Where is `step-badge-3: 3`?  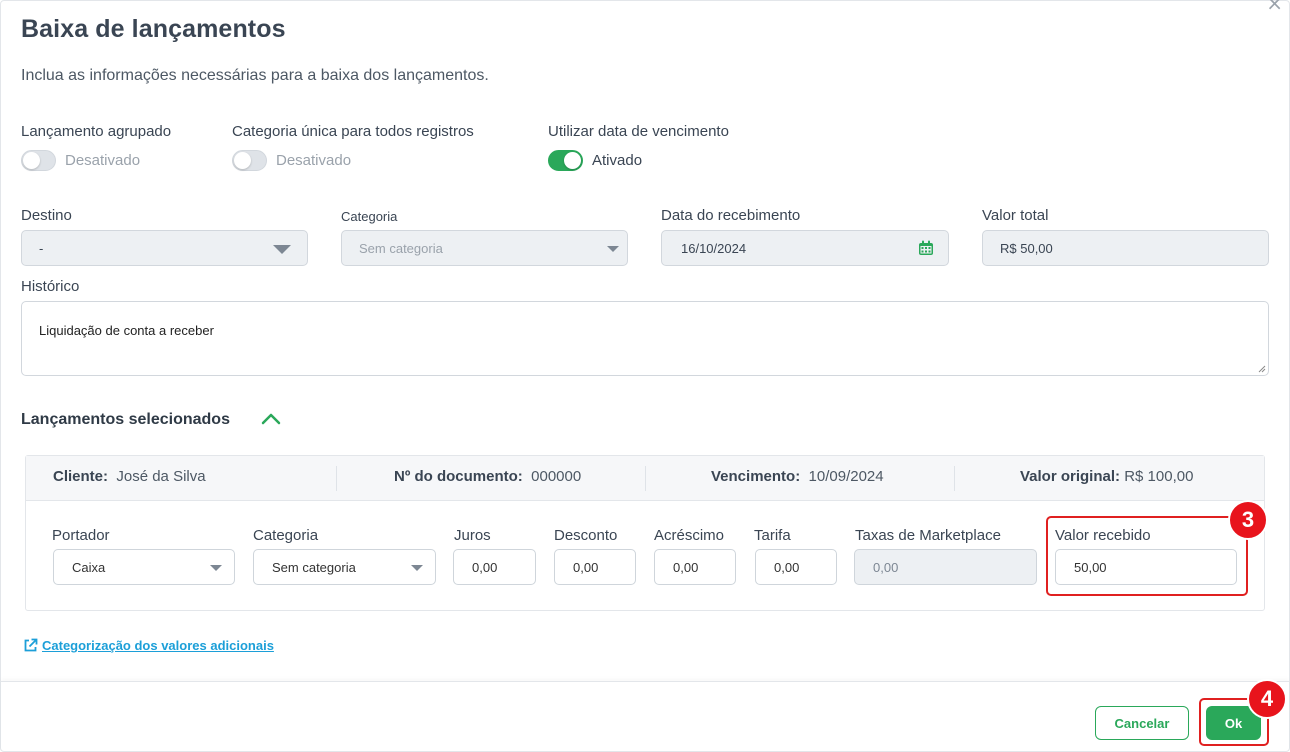 step-badge-3: 3 is located at coordinates (1248, 520).